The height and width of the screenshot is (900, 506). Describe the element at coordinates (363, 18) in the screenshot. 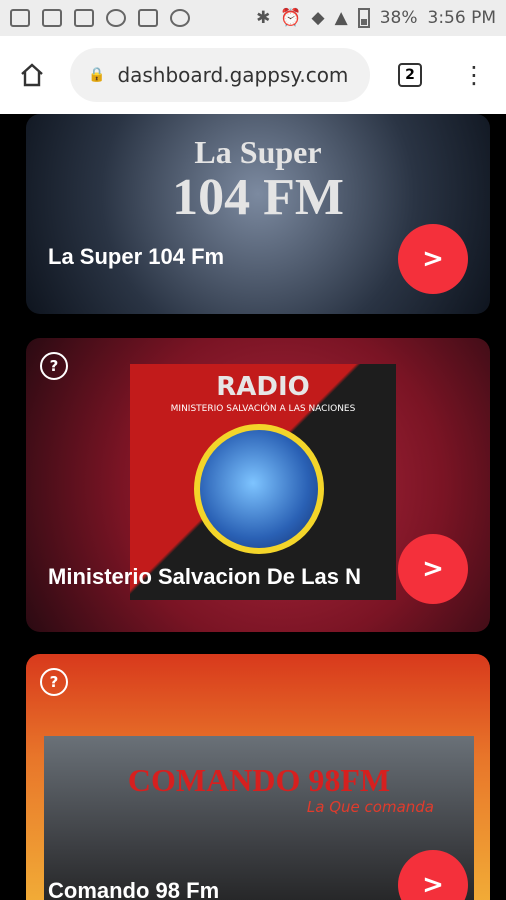

I see `battery-icon` at that location.